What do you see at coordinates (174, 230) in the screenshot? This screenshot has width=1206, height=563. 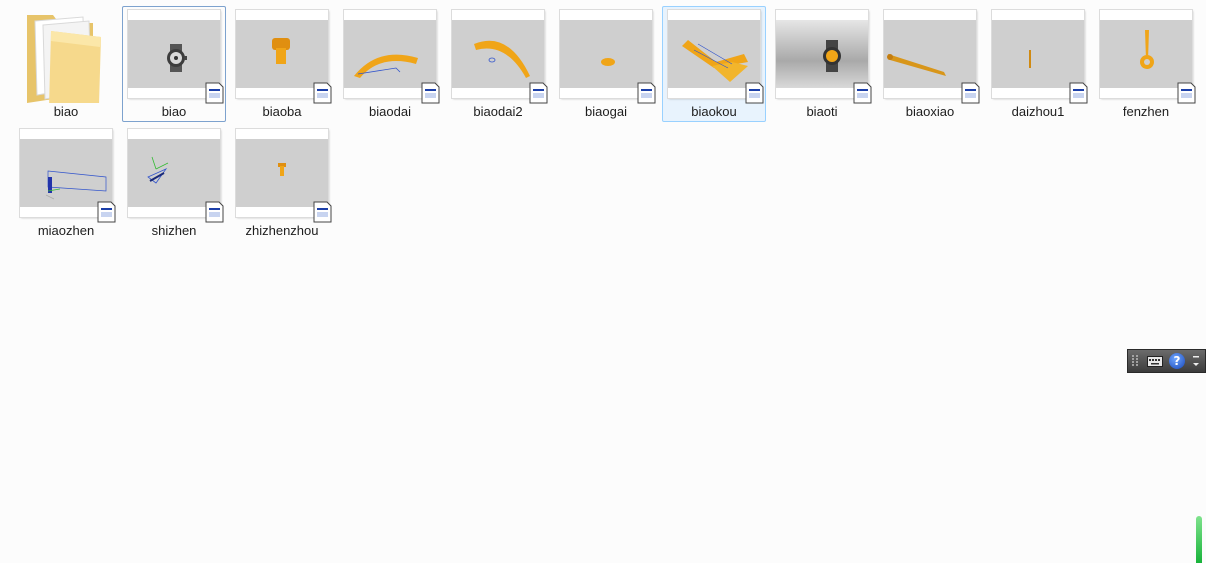 I see `item-label: shizhen` at bounding box center [174, 230].